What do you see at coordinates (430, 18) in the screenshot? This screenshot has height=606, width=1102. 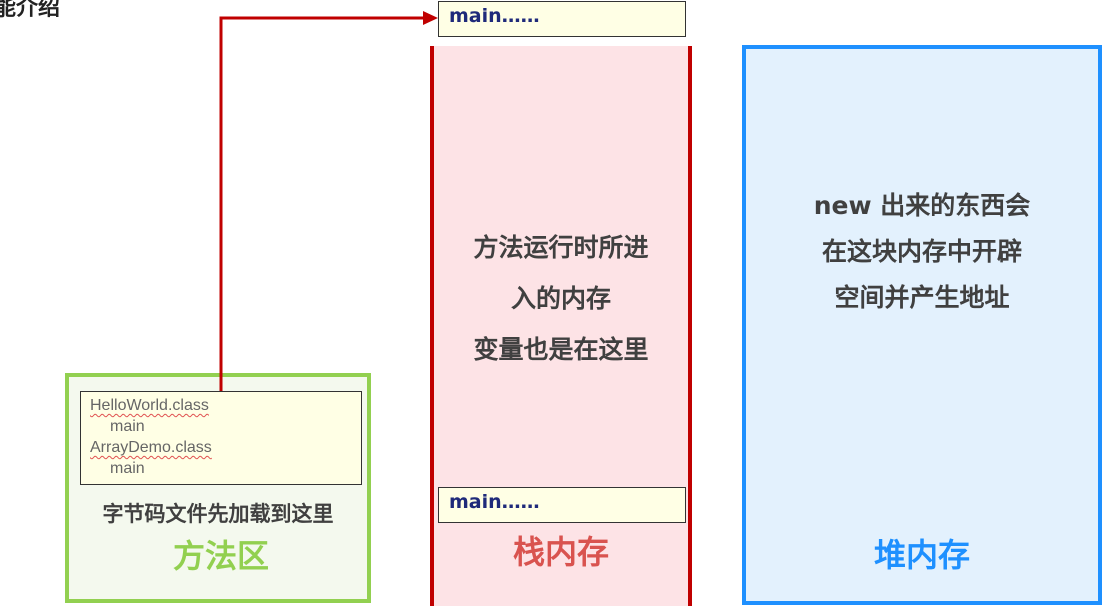 I see `arrow-head-icon` at bounding box center [430, 18].